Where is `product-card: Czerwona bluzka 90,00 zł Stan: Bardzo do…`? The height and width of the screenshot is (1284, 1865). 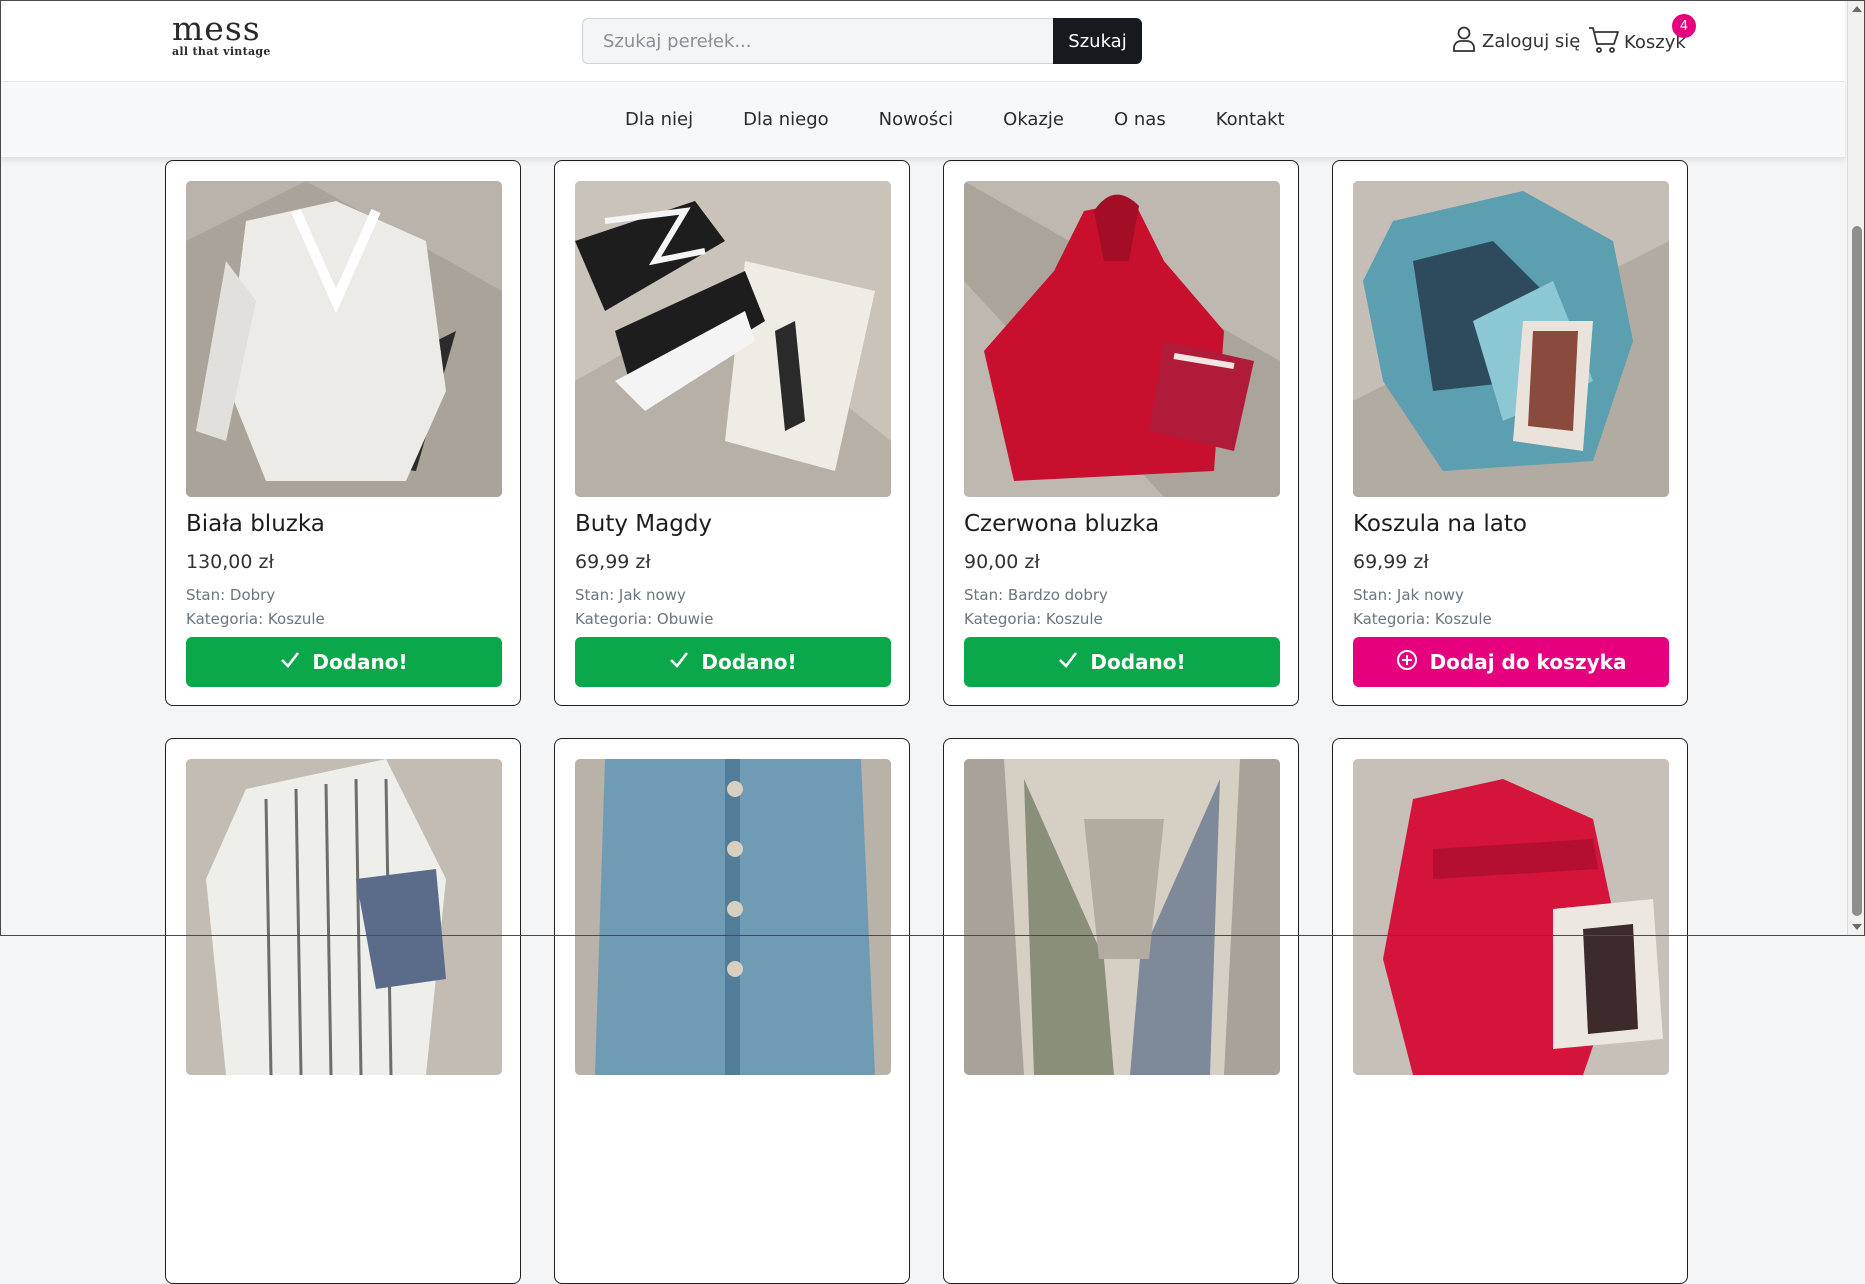 product-card: Czerwona bluzka 90,00 zł Stan: Bardzo do… is located at coordinates (1121, 433).